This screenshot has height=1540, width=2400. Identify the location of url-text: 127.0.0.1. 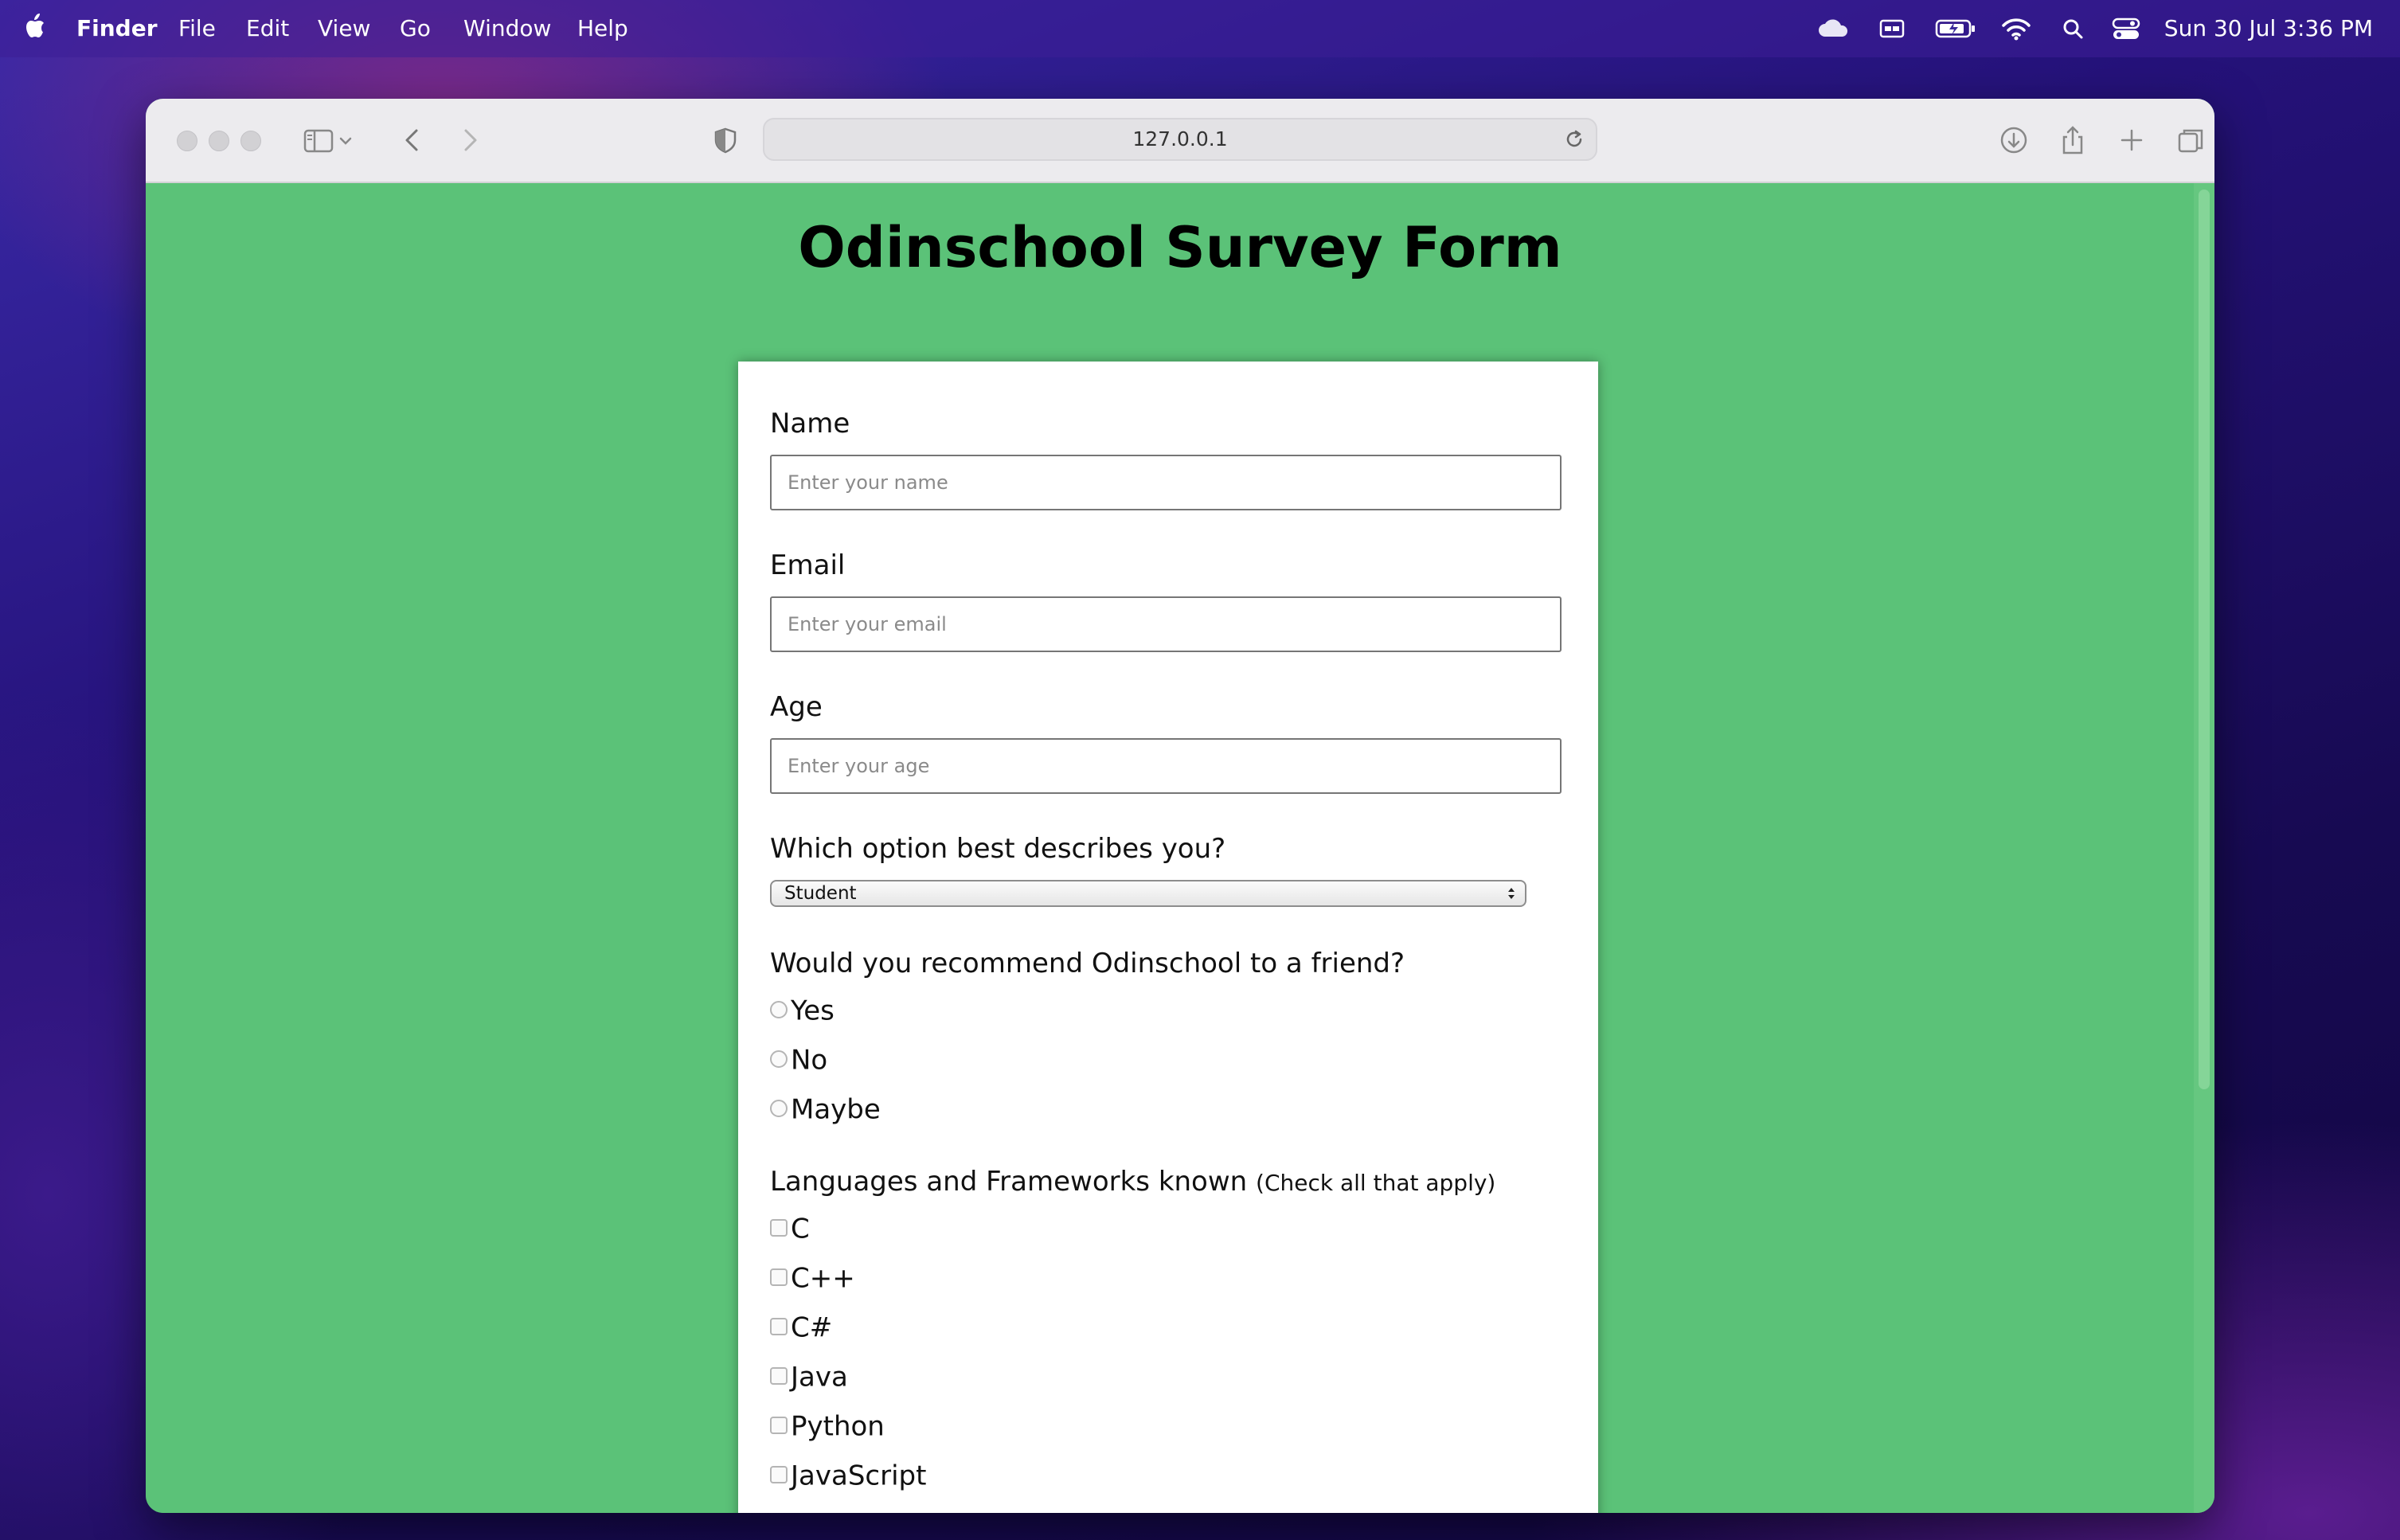
(1180, 139).